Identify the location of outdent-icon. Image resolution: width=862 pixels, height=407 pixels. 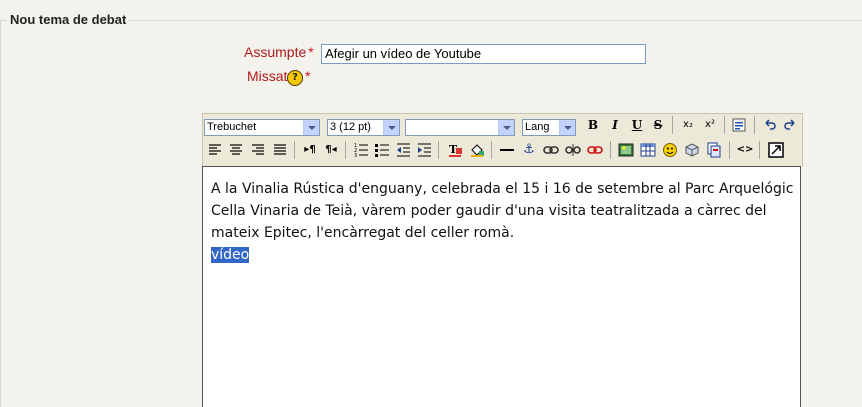
(403, 150).